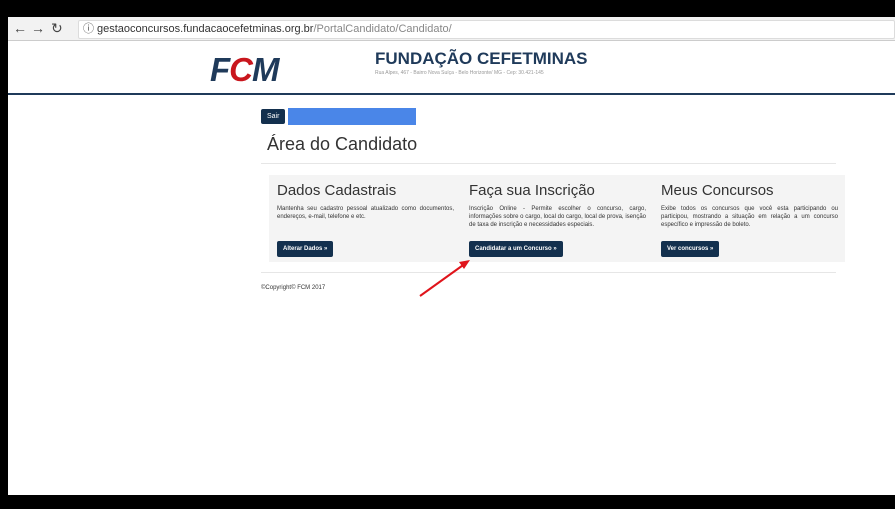 The width and height of the screenshot is (895, 509). I want to click on annotation-arrow-icon, so click(444, 278).